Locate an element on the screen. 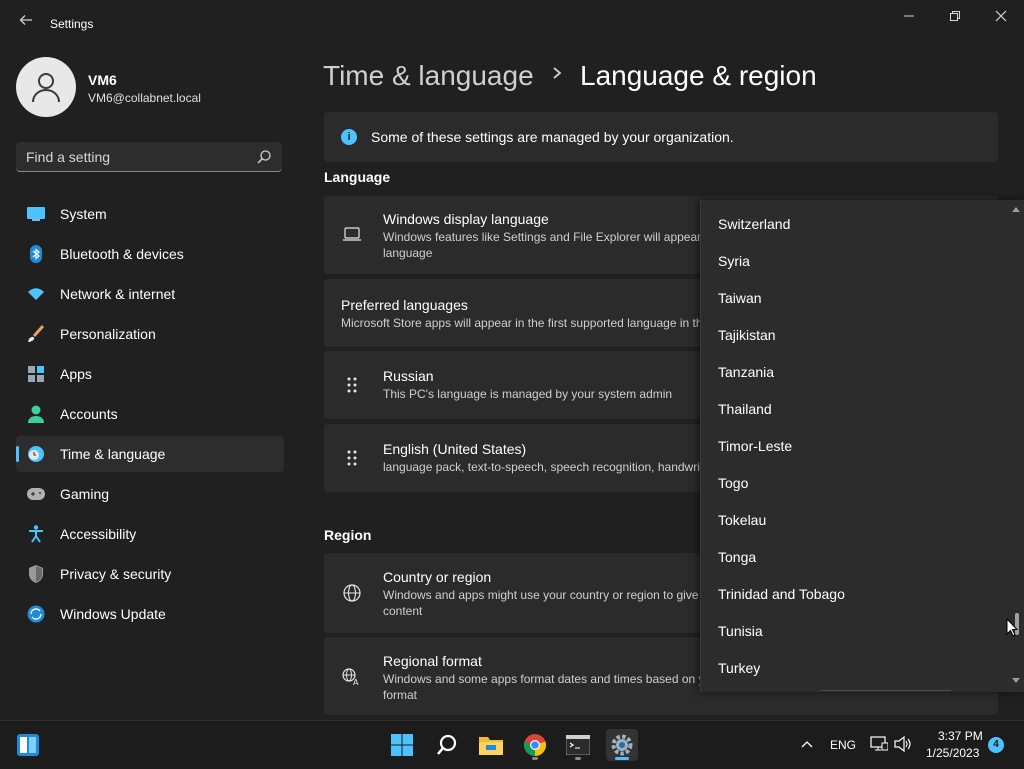 Image resolution: width=1024 pixels, height=769 pixels. close-button is located at coordinates (1001, 16).